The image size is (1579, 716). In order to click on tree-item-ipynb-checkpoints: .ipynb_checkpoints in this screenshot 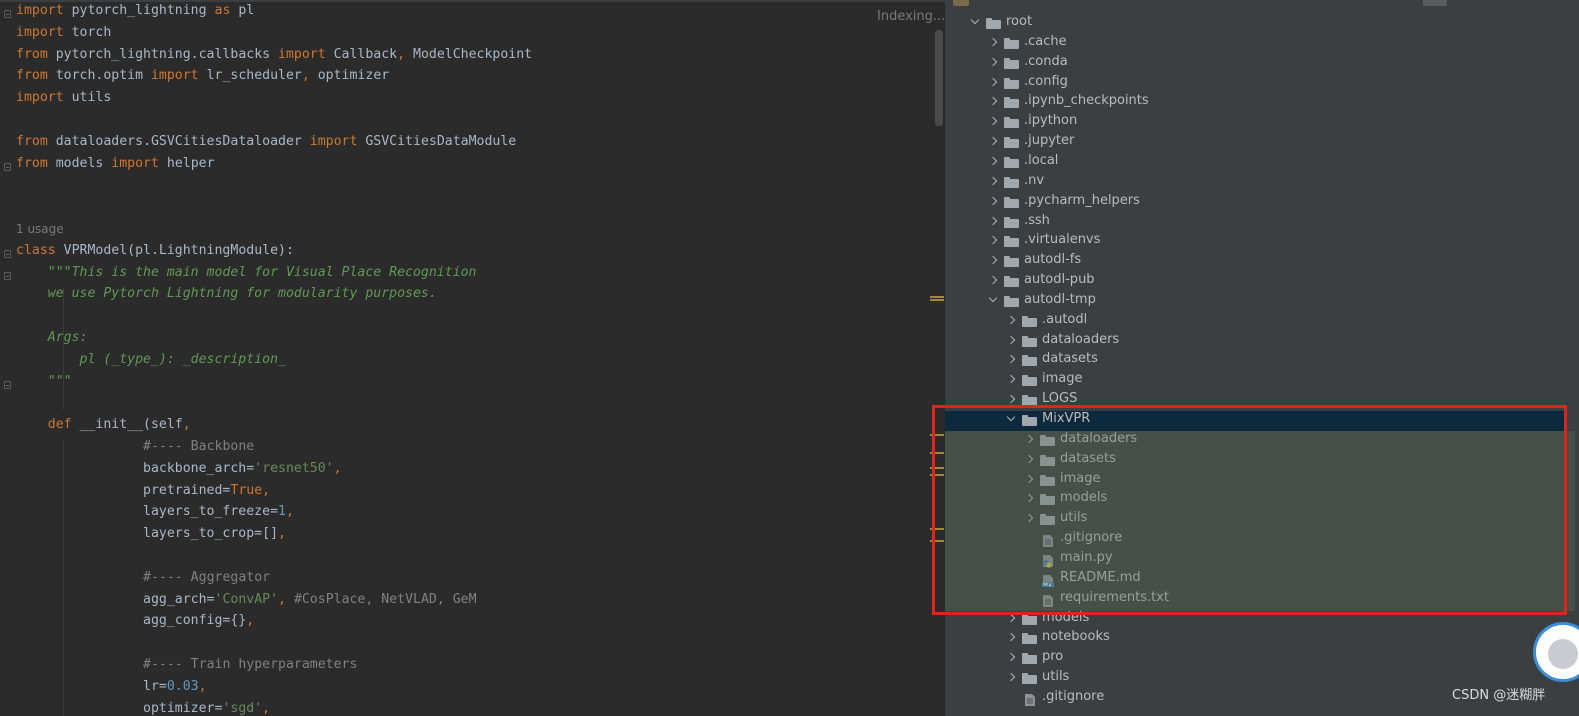, I will do `click(1256, 103)`.